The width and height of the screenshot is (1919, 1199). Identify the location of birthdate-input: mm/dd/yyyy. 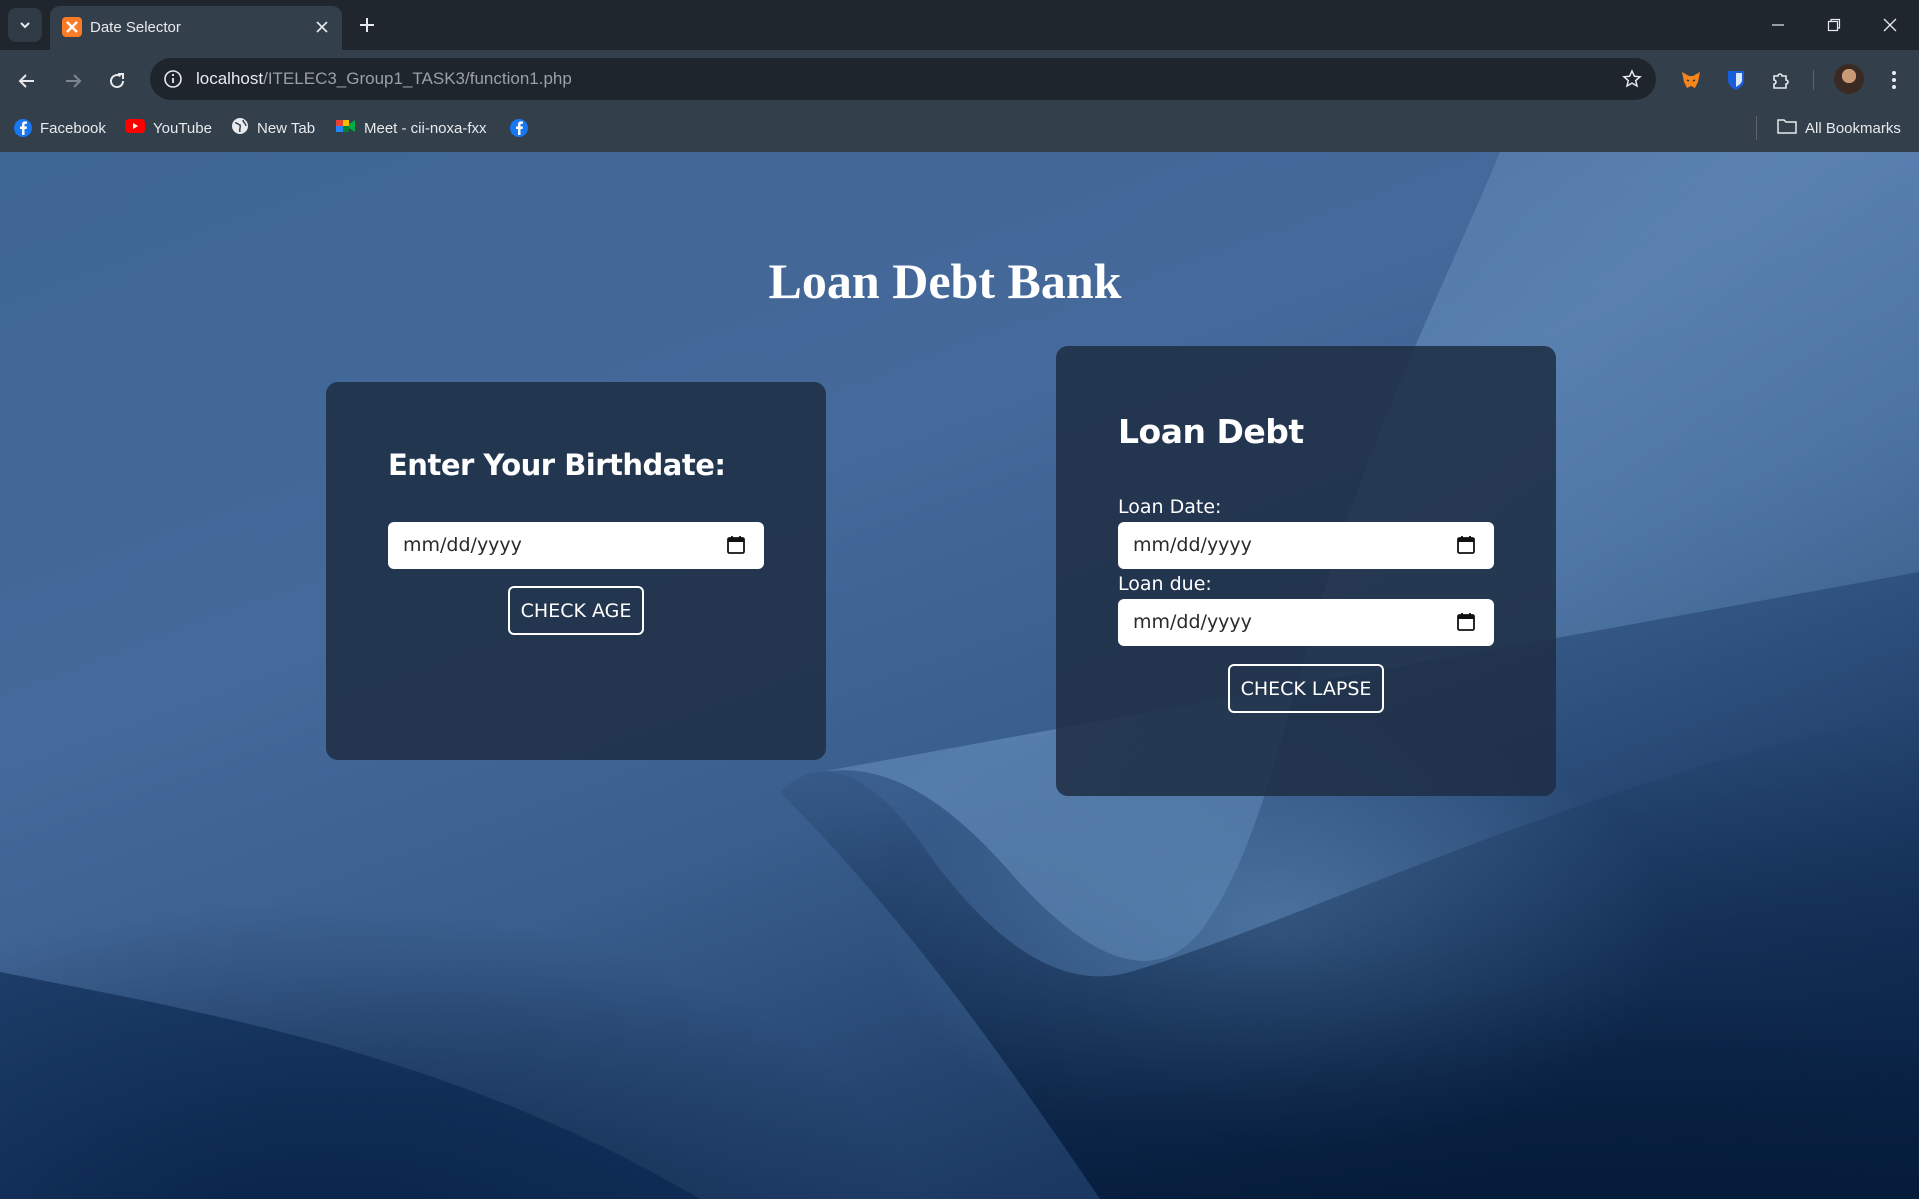
(576, 545).